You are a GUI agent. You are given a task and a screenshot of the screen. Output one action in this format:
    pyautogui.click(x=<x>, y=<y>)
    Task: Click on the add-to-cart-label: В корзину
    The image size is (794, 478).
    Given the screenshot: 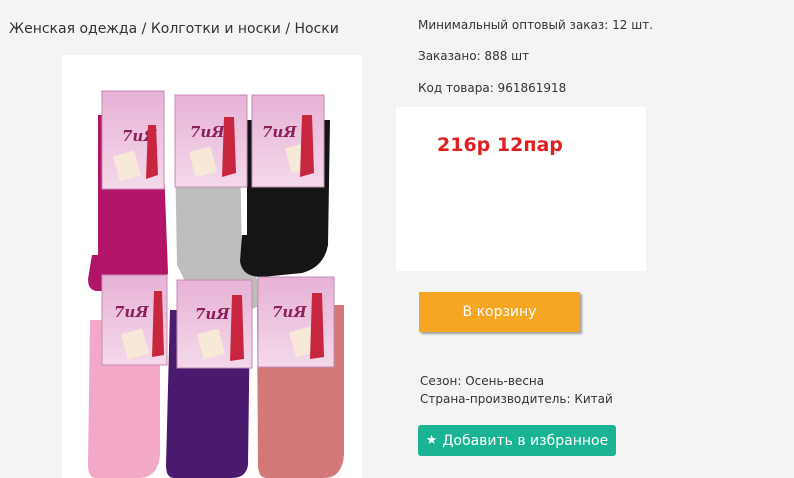 What is the action you would take?
    pyautogui.click(x=499, y=312)
    